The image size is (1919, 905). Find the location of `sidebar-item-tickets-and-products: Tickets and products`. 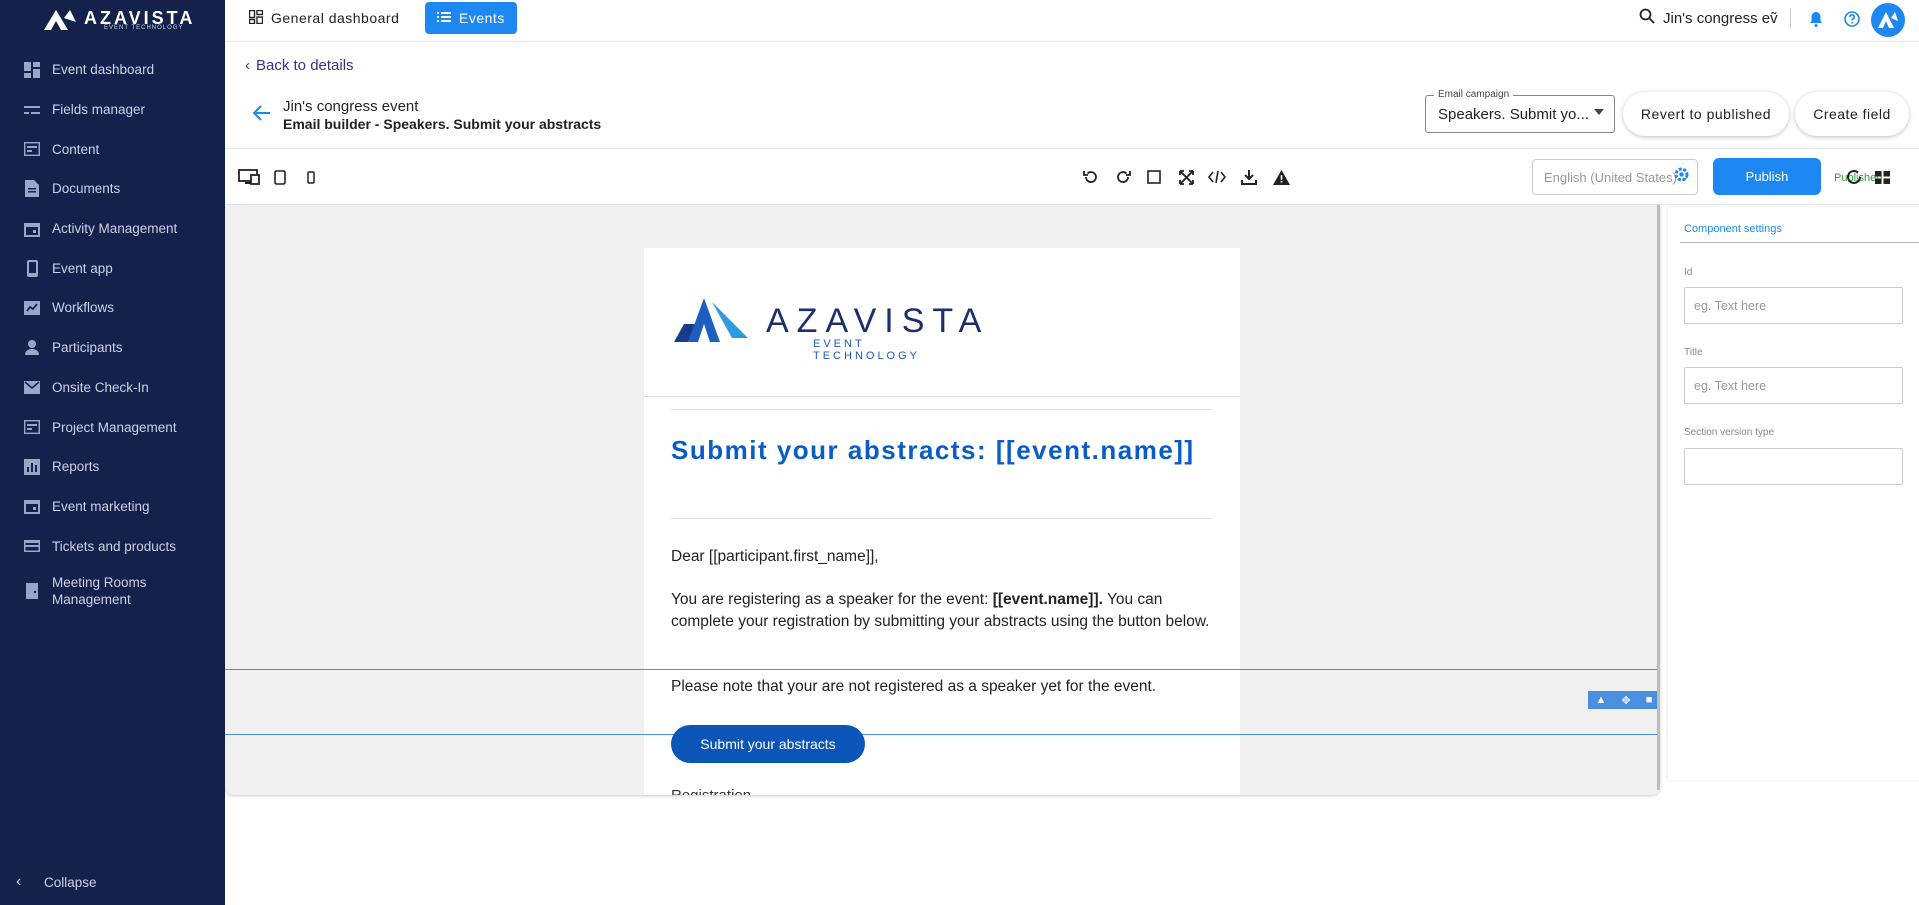

sidebar-item-tickets-and-products: Tickets and products is located at coordinates (112, 546).